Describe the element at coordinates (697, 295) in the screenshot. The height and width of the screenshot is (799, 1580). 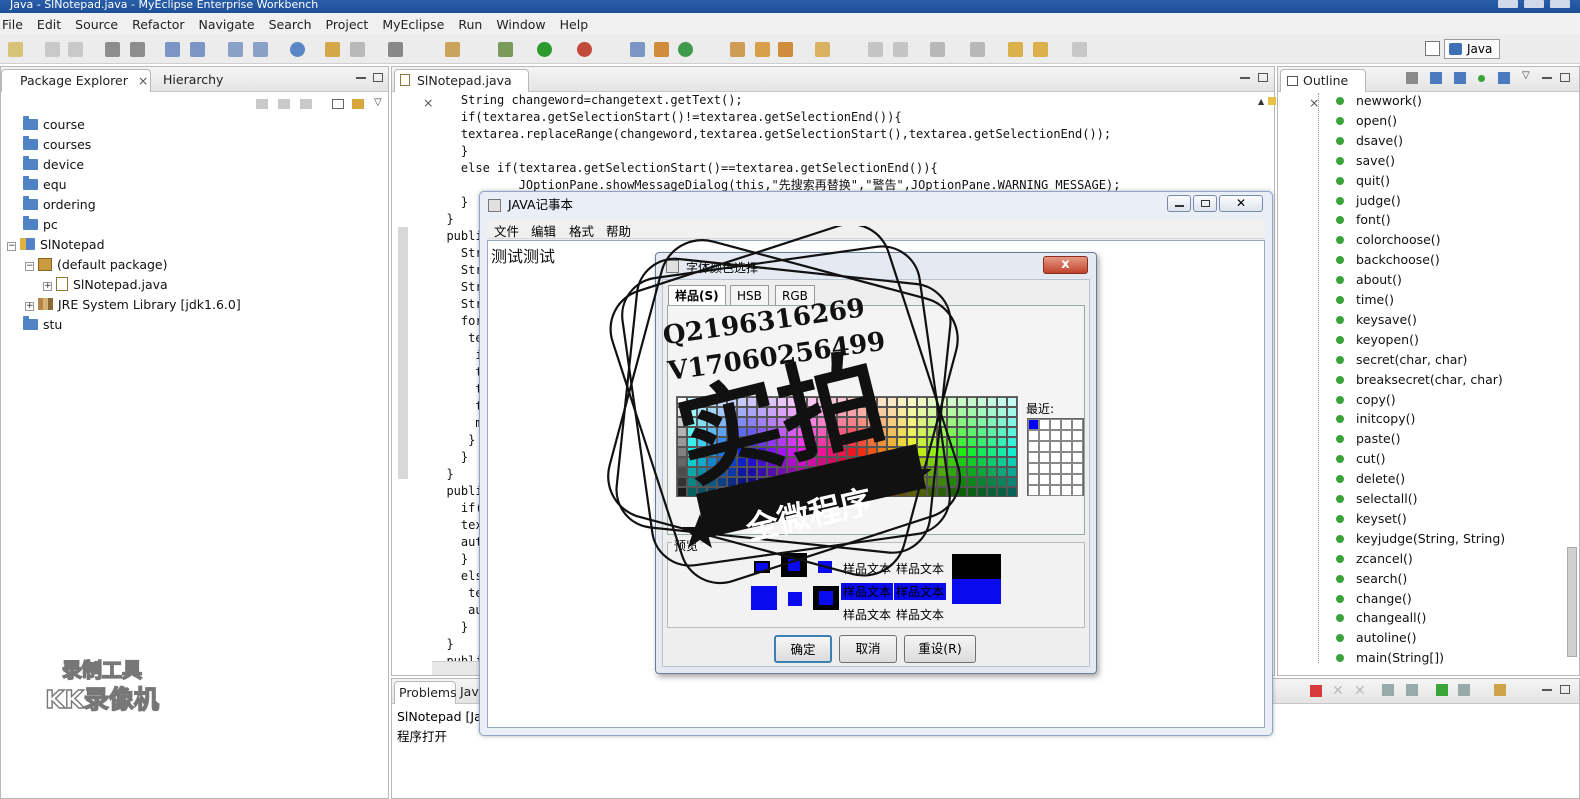
I see `tab-swatches: 样品(S)` at that location.